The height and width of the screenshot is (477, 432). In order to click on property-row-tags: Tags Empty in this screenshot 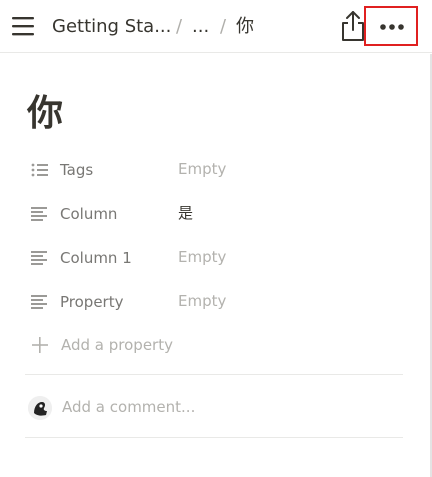, I will do `click(217, 170)`.